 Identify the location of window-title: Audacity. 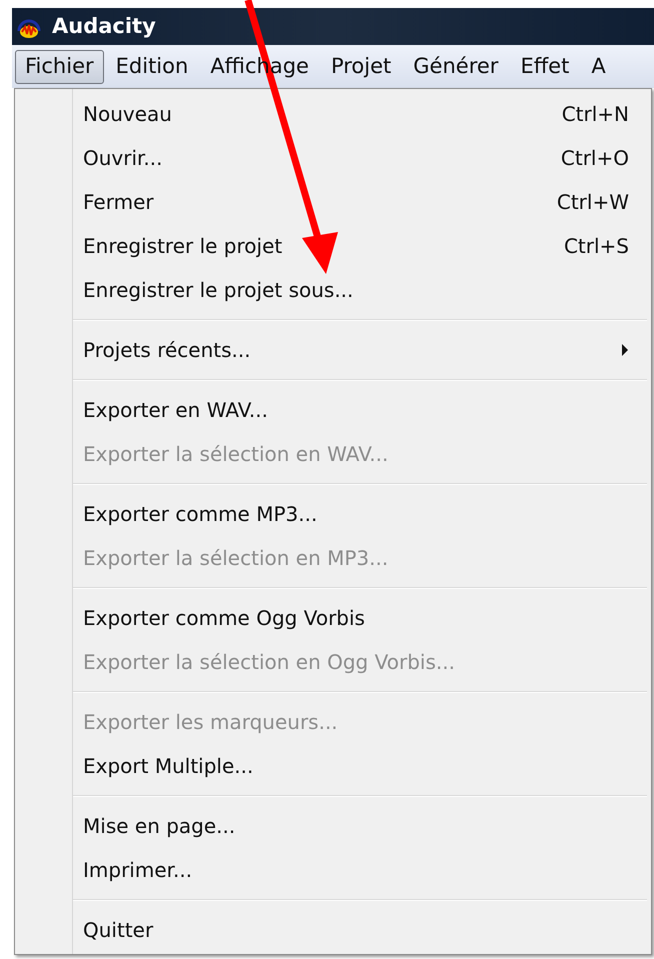
(104, 26).